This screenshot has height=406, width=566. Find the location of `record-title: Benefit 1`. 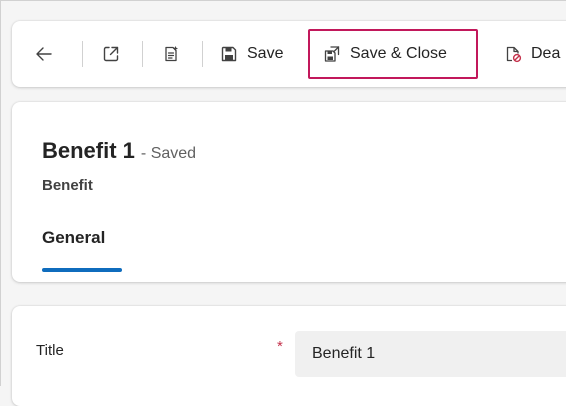

record-title: Benefit 1 is located at coordinates (88, 150).